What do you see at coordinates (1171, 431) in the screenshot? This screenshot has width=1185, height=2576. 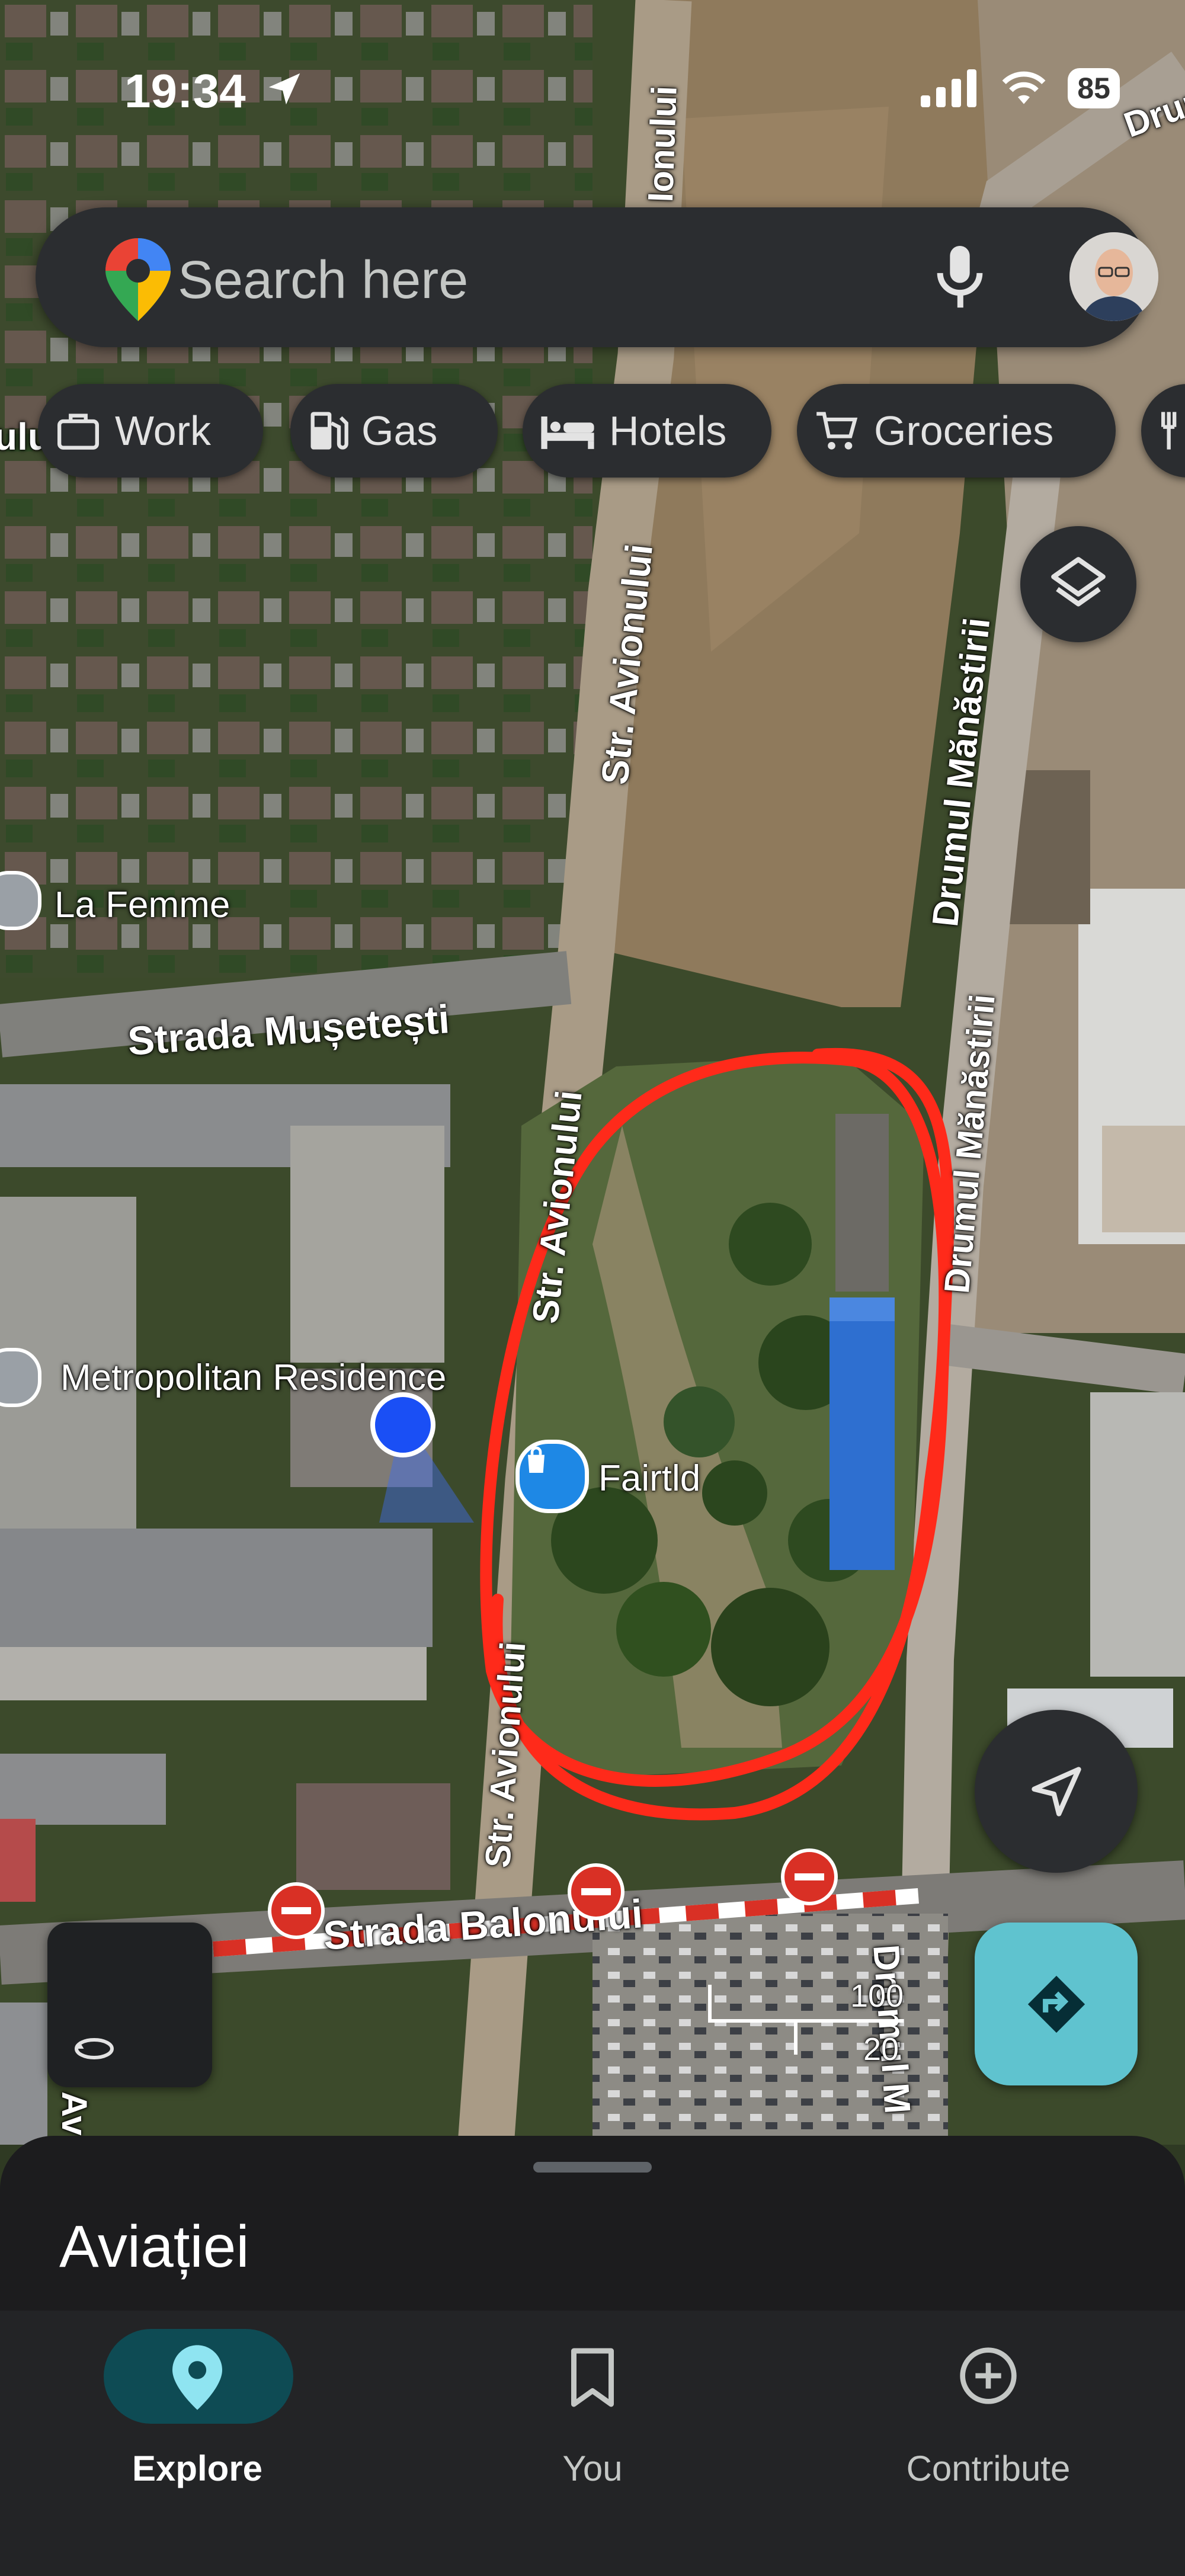 I see `restaurant-icon` at bounding box center [1171, 431].